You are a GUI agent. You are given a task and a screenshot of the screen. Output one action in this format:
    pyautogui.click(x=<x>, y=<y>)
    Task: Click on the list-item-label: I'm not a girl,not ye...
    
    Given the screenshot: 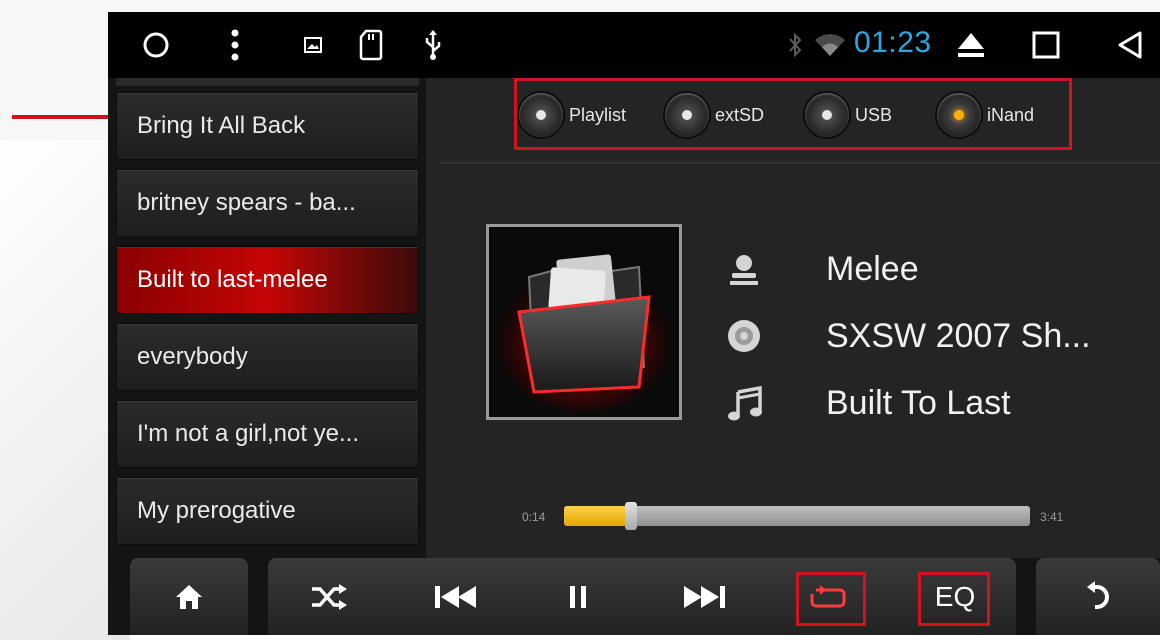 What is the action you would take?
    pyautogui.click(x=248, y=433)
    